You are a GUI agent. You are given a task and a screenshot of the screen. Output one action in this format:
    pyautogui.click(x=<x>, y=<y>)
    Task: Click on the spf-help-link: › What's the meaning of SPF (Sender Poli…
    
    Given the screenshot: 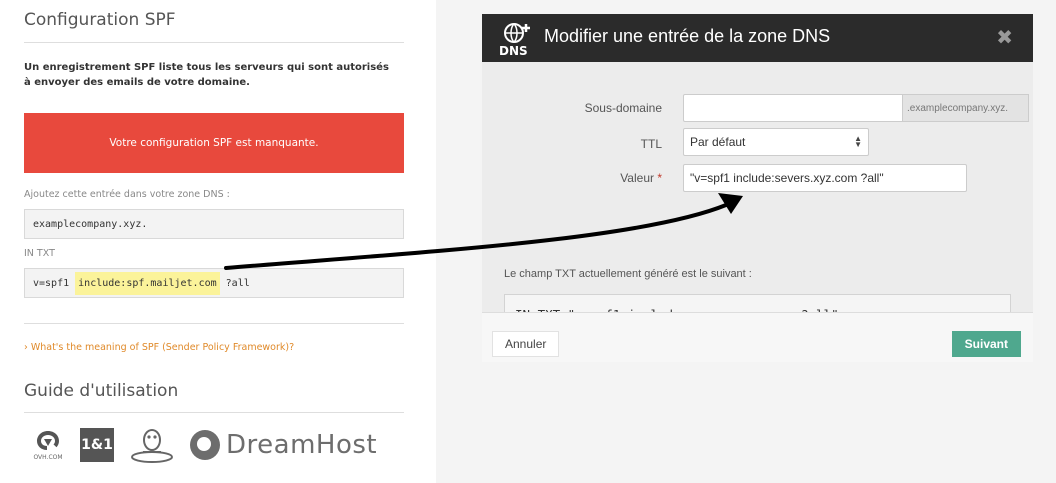 What is the action you would take?
    pyautogui.click(x=159, y=347)
    